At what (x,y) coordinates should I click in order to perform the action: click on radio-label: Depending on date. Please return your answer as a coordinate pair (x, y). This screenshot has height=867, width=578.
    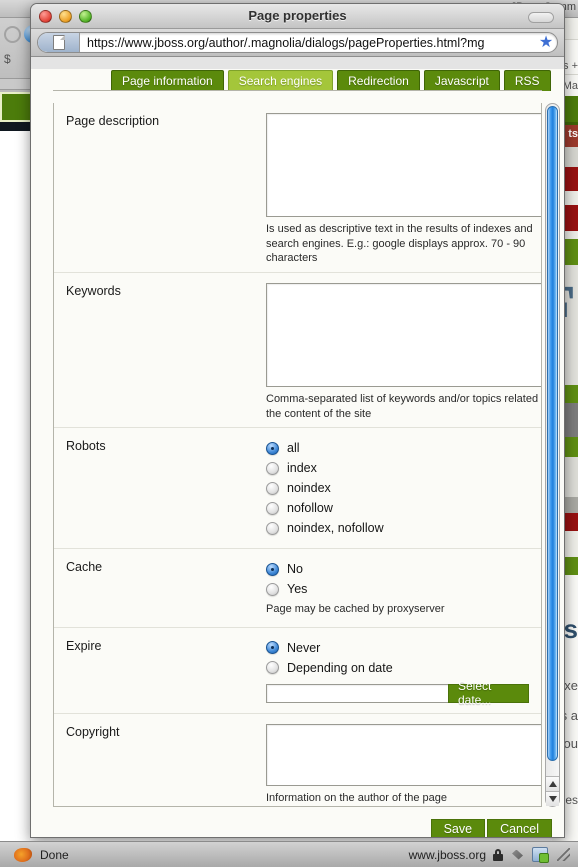
    Looking at the image, I should click on (340, 668).